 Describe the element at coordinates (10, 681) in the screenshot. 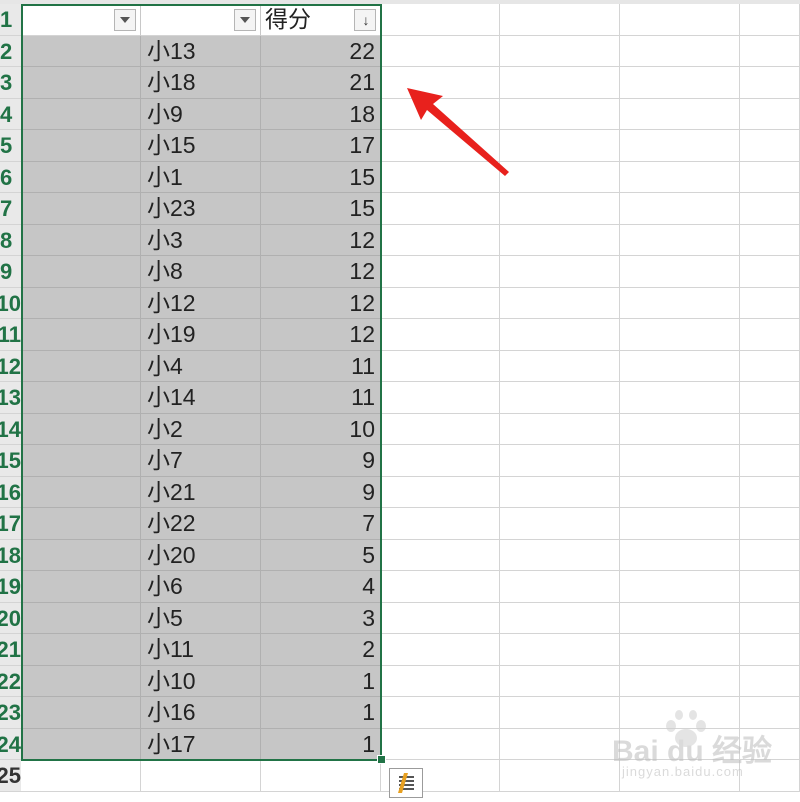

I see `row-header: 22` at that location.